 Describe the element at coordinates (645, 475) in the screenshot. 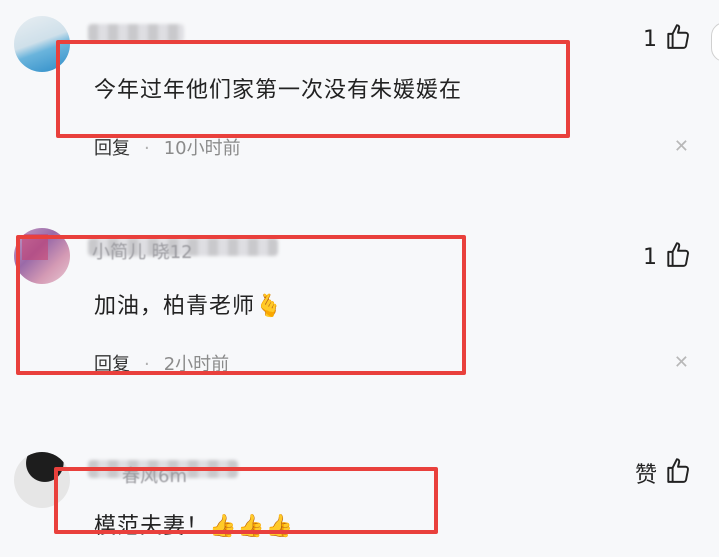

I see `like-label: 赞` at that location.